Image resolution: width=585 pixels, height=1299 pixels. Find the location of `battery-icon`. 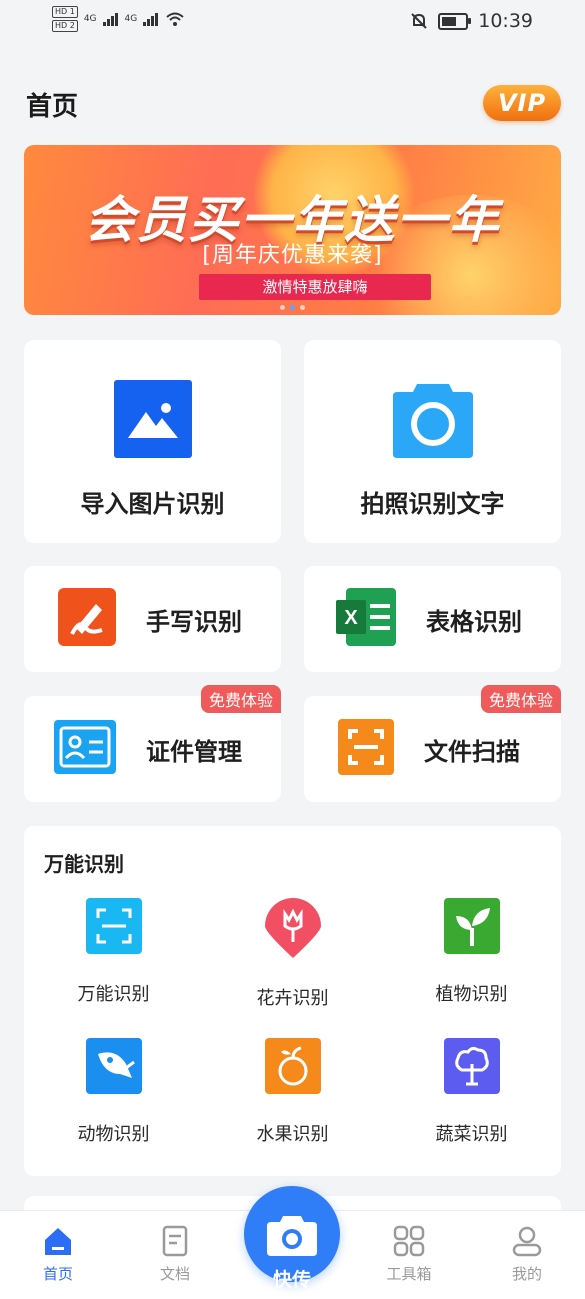

battery-icon is located at coordinates (455, 21).